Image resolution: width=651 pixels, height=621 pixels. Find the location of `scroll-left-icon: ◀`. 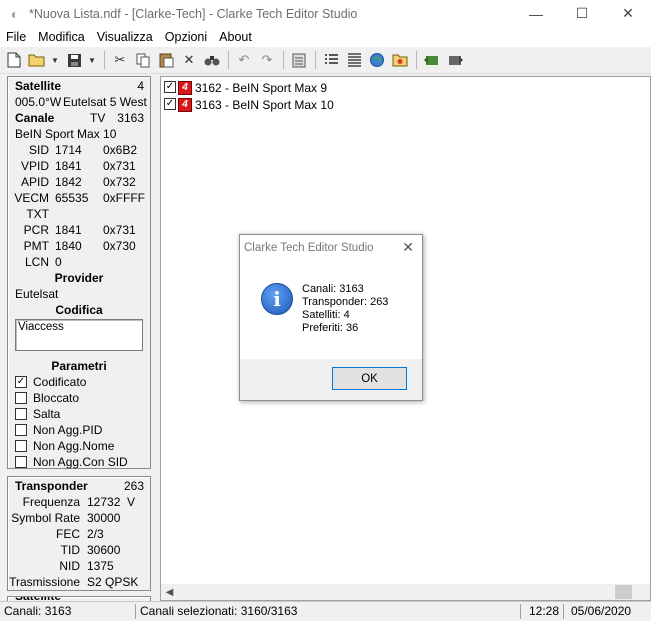

scroll-left-icon: ◀ is located at coordinates (169, 592).